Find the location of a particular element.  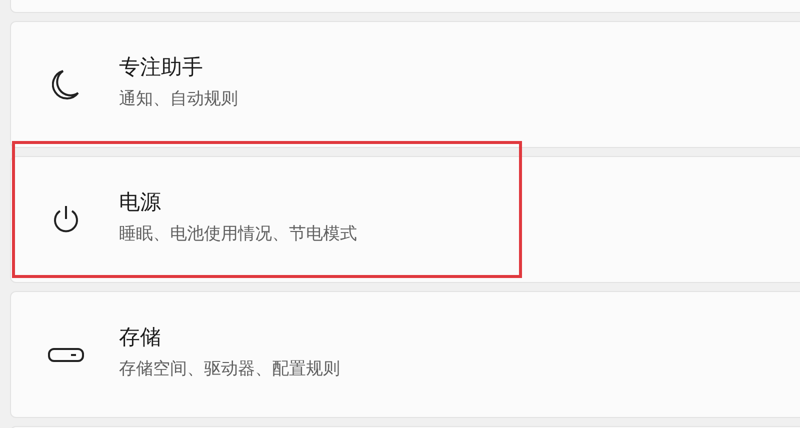

item-subtitle: 通知、自动规则 is located at coordinates (178, 99).